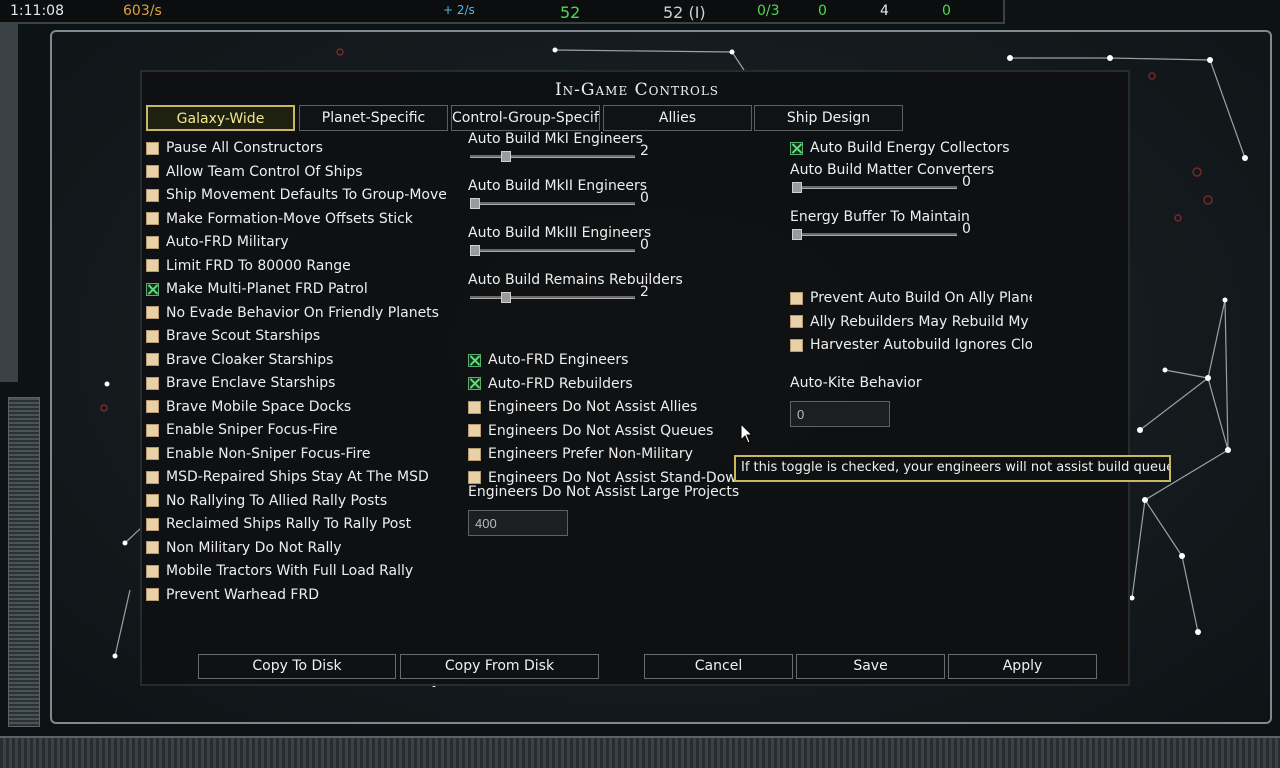  I want to click on slider-auto-build-remains-rebuilders, so click(552, 297).